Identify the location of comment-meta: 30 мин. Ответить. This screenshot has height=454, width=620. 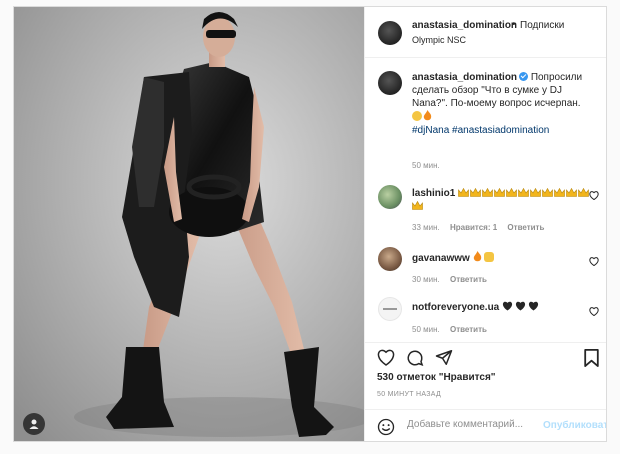
(453, 279).